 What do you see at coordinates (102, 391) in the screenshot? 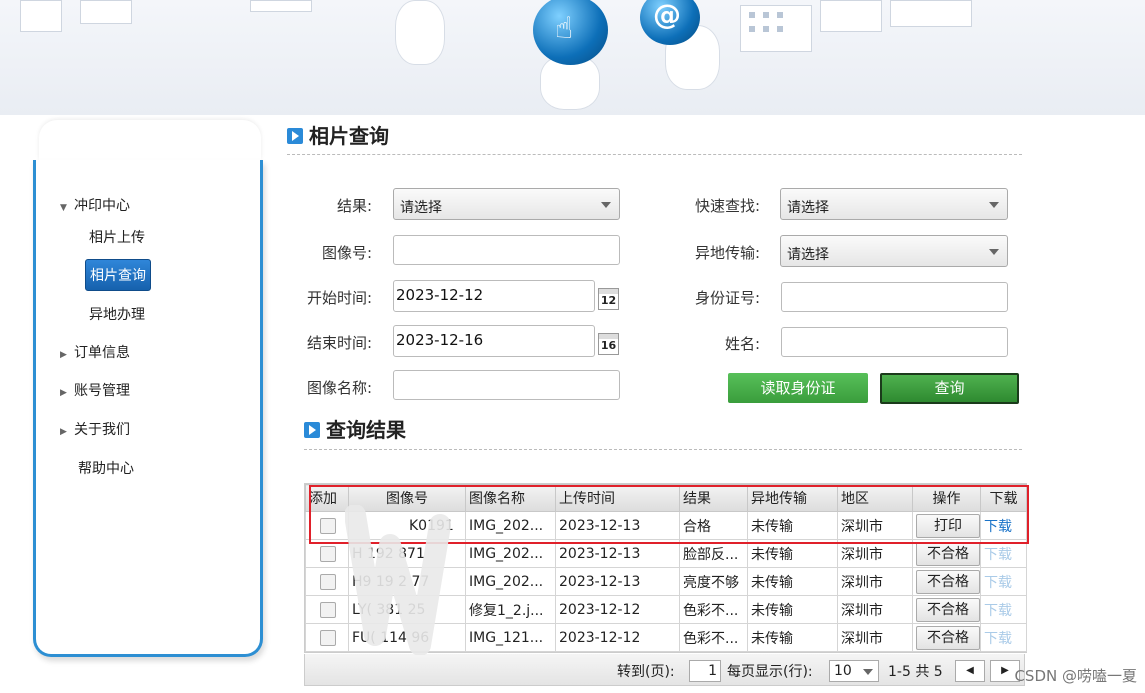
I see `sidebar-item-label: 账号管理` at bounding box center [102, 391].